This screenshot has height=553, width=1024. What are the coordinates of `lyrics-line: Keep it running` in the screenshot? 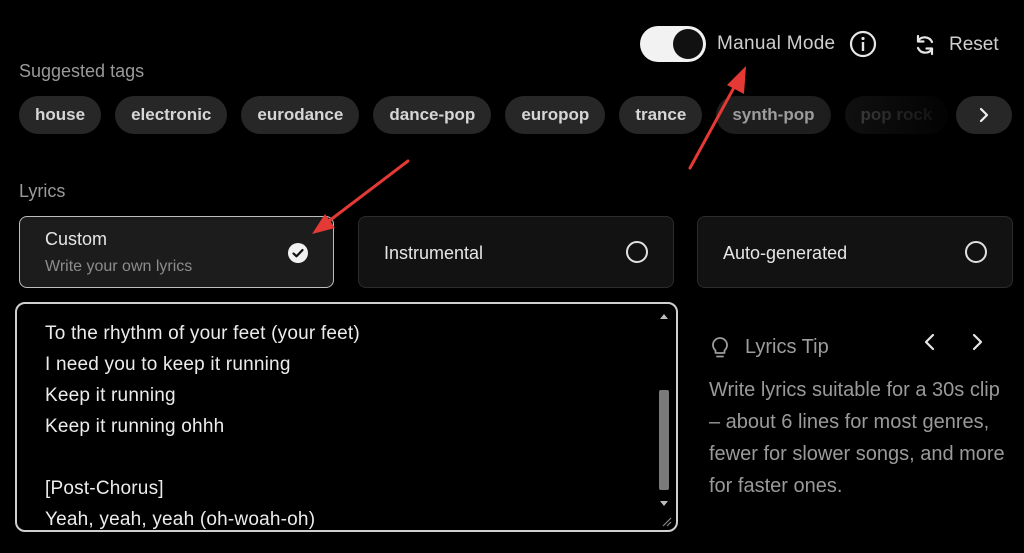 It's located at (110, 395).